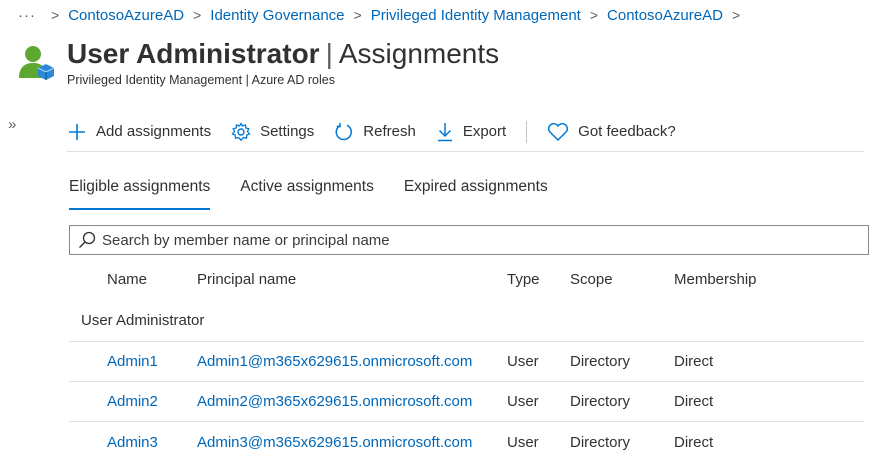 The width and height of the screenshot is (879, 468). I want to click on add-assignments-button: Add assignments, so click(139, 132).